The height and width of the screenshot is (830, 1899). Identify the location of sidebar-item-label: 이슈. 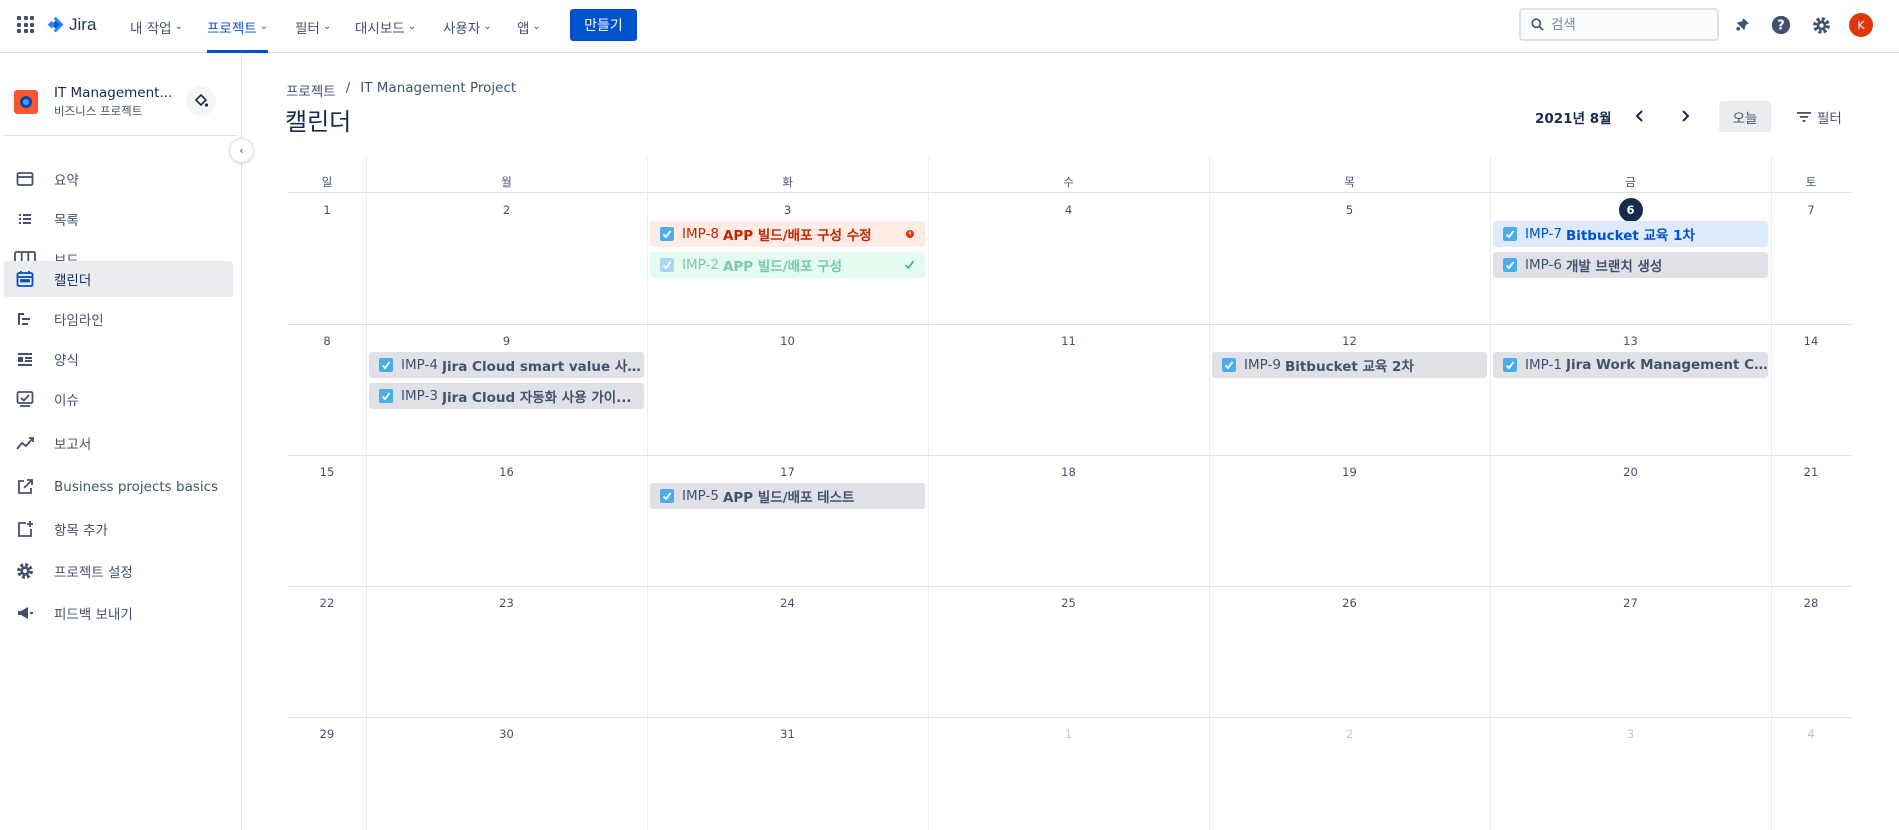
(66, 401).